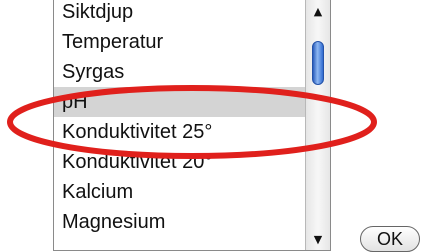  I want to click on list-item-kalcium: Kalcium, so click(180, 192).